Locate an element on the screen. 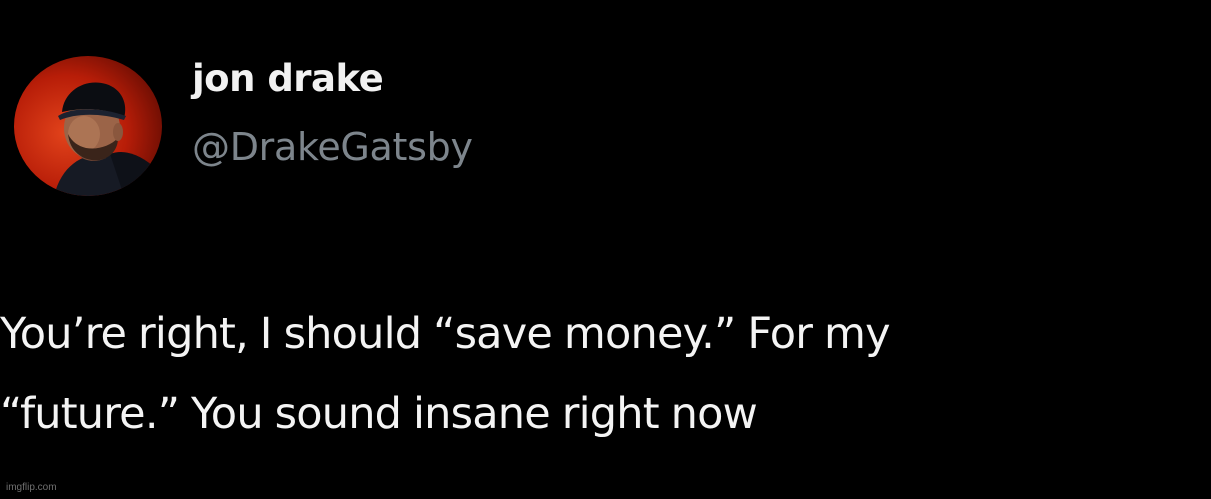 This screenshot has width=1211, height=499. author-display-name: jon drake is located at coordinates (288, 78).